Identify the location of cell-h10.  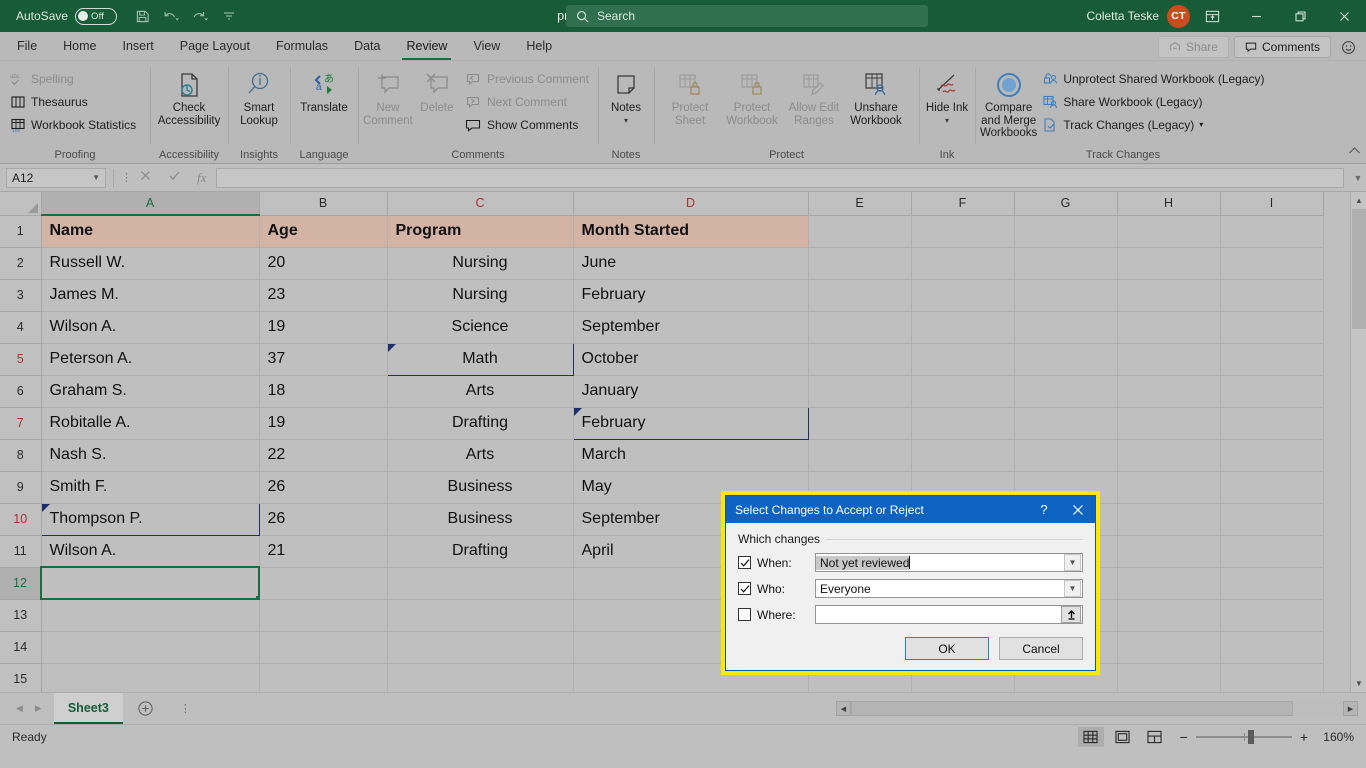
(1169, 519).